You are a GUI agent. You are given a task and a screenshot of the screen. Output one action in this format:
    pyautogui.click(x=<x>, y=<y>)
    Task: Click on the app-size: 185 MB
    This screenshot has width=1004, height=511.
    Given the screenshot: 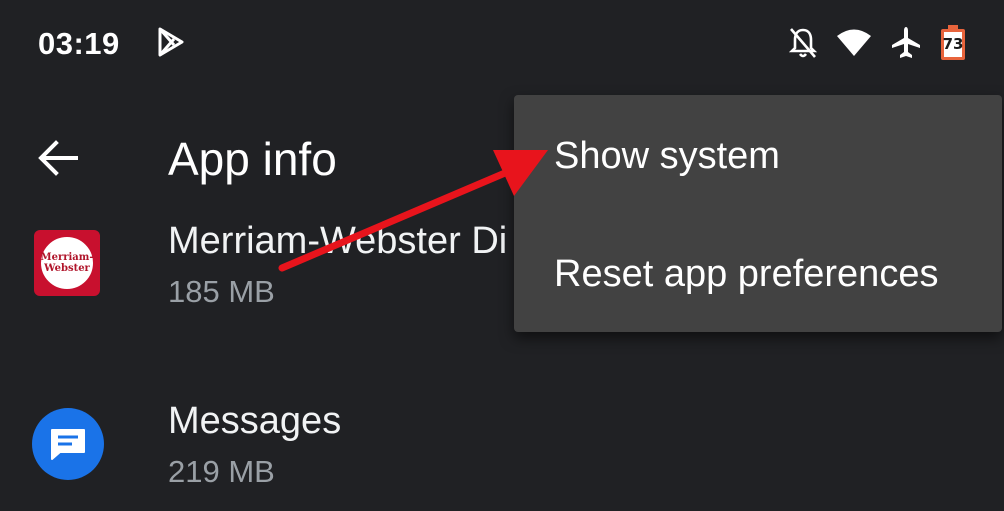 What is the action you would take?
    pyautogui.click(x=221, y=291)
    